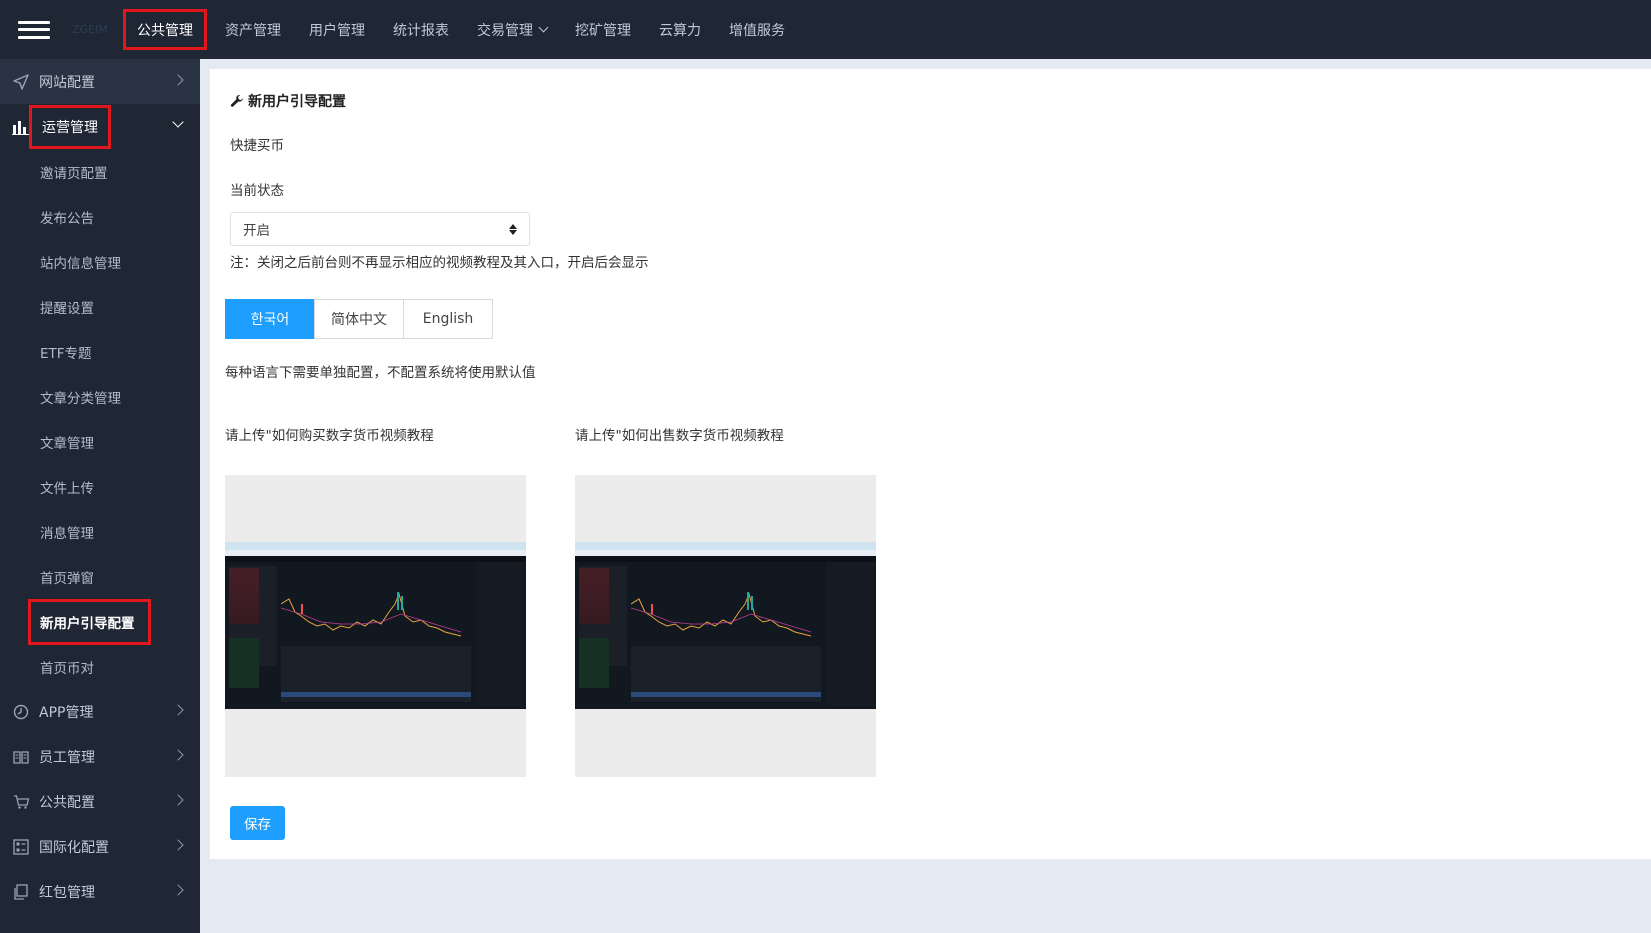 The height and width of the screenshot is (933, 1651). I want to click on sidebar-item-new-user-guide: 新用户引导配置, so click(100, 621).